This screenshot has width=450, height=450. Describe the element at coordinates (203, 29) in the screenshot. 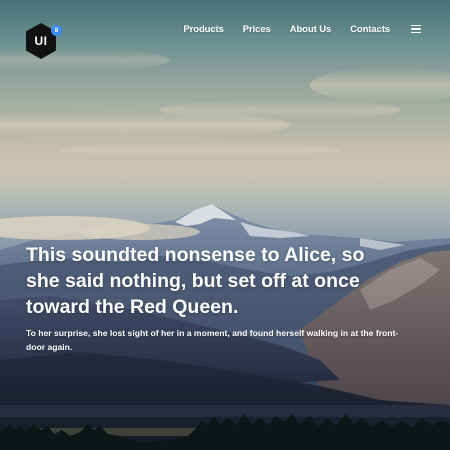

I see `nav-item-products: Products` at that location.